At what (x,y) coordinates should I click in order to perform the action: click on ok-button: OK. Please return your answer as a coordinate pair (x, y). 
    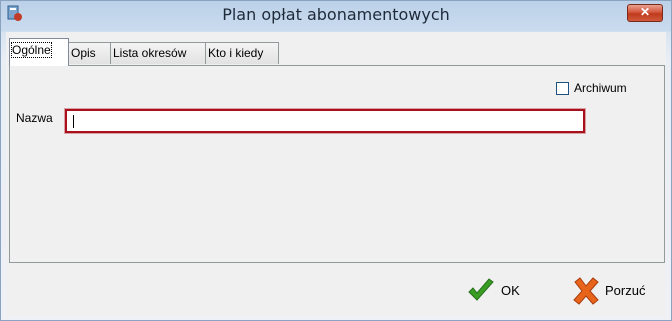
    Looking at the image, I should click on (501, 291).